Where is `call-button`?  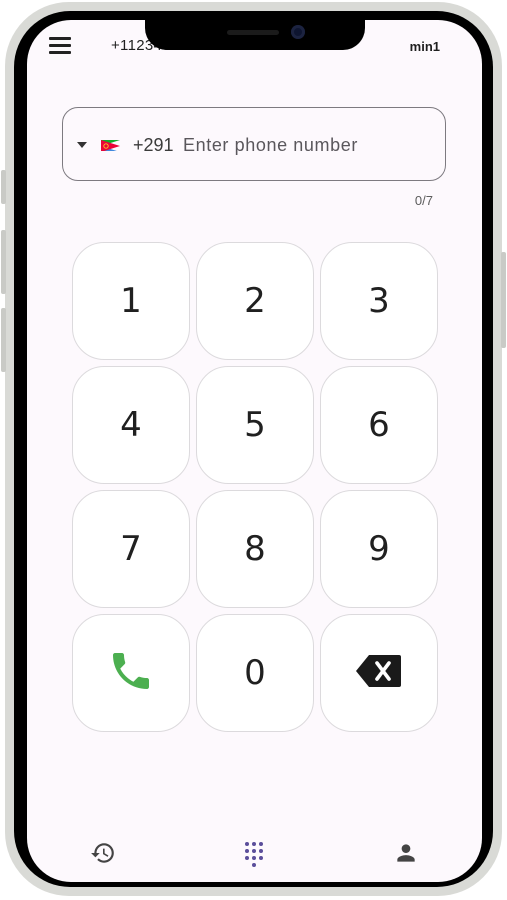
call-button is located at coordinates (131, 673).